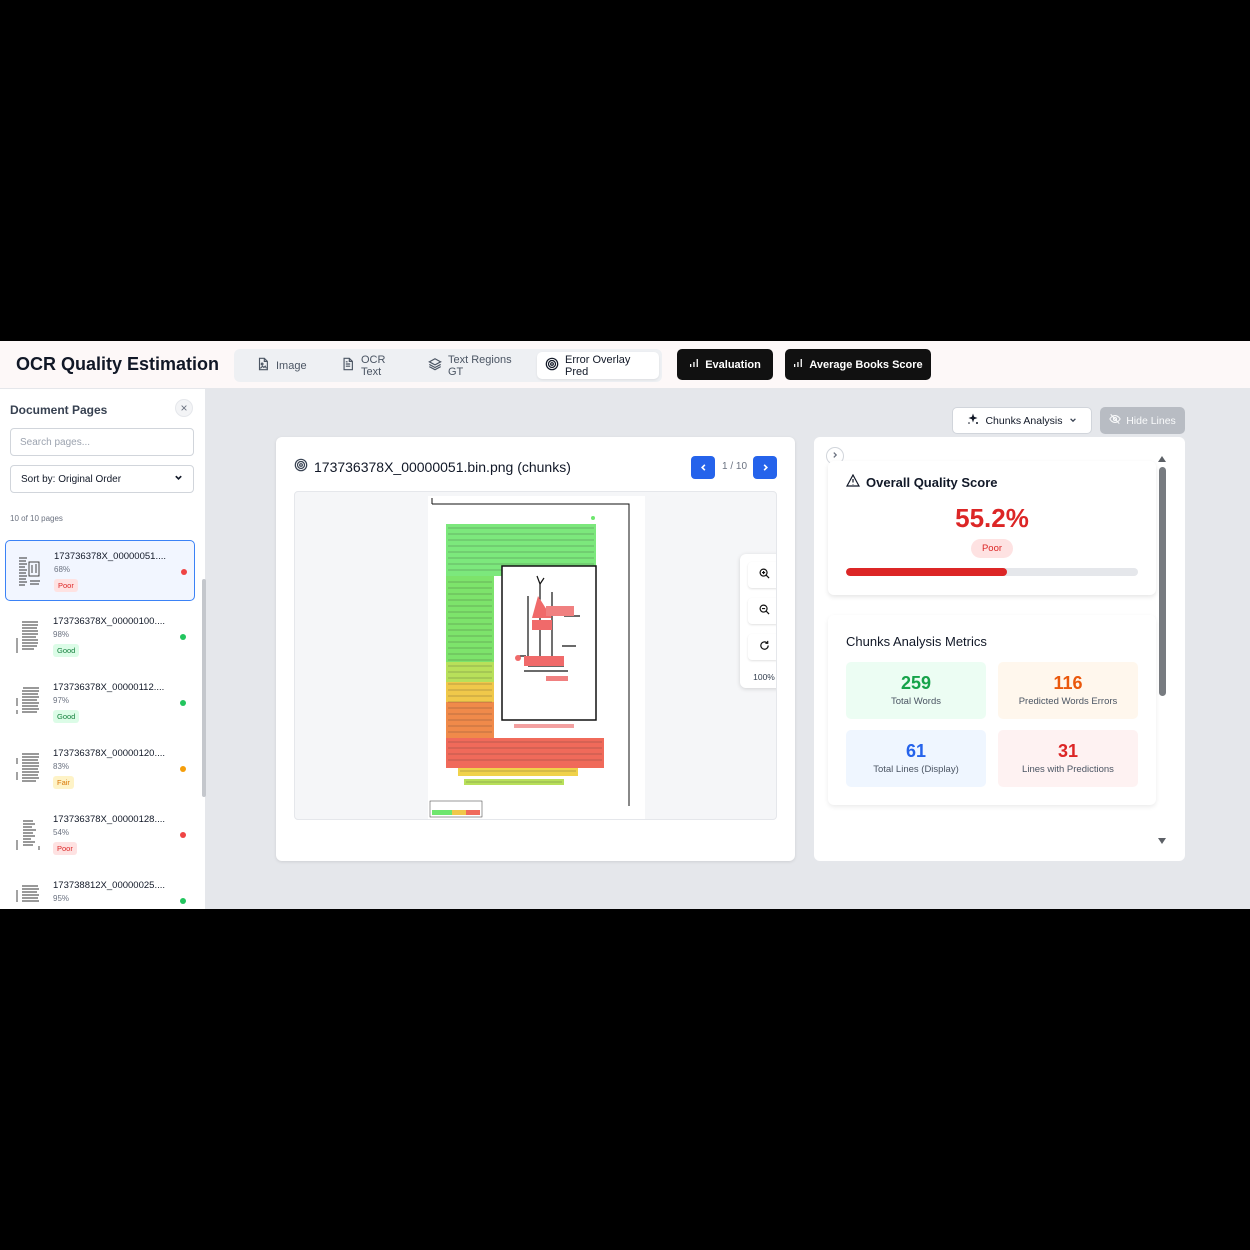  I want to click on reset-zoom-button, so click(762, 647).